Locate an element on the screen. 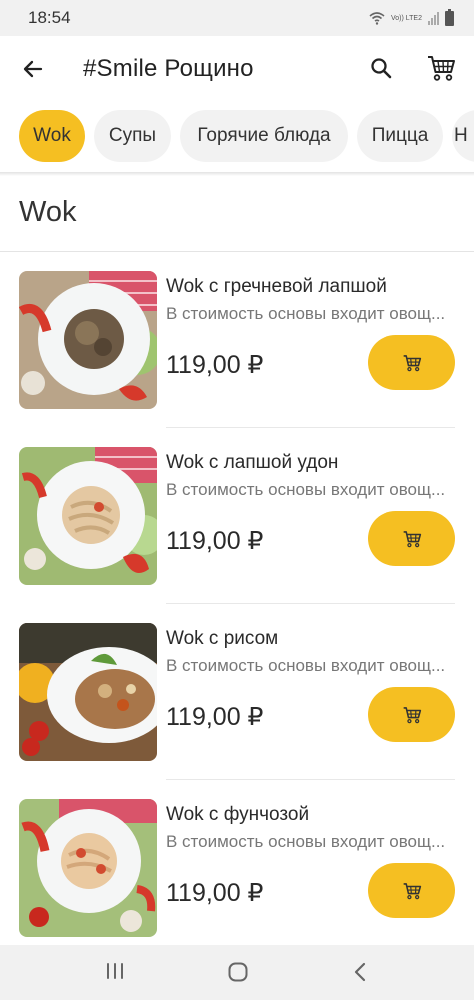 The height and width of the screenshot is (1000, 474). page-title: #Smile Рощино is located at coordinates (168, 68).